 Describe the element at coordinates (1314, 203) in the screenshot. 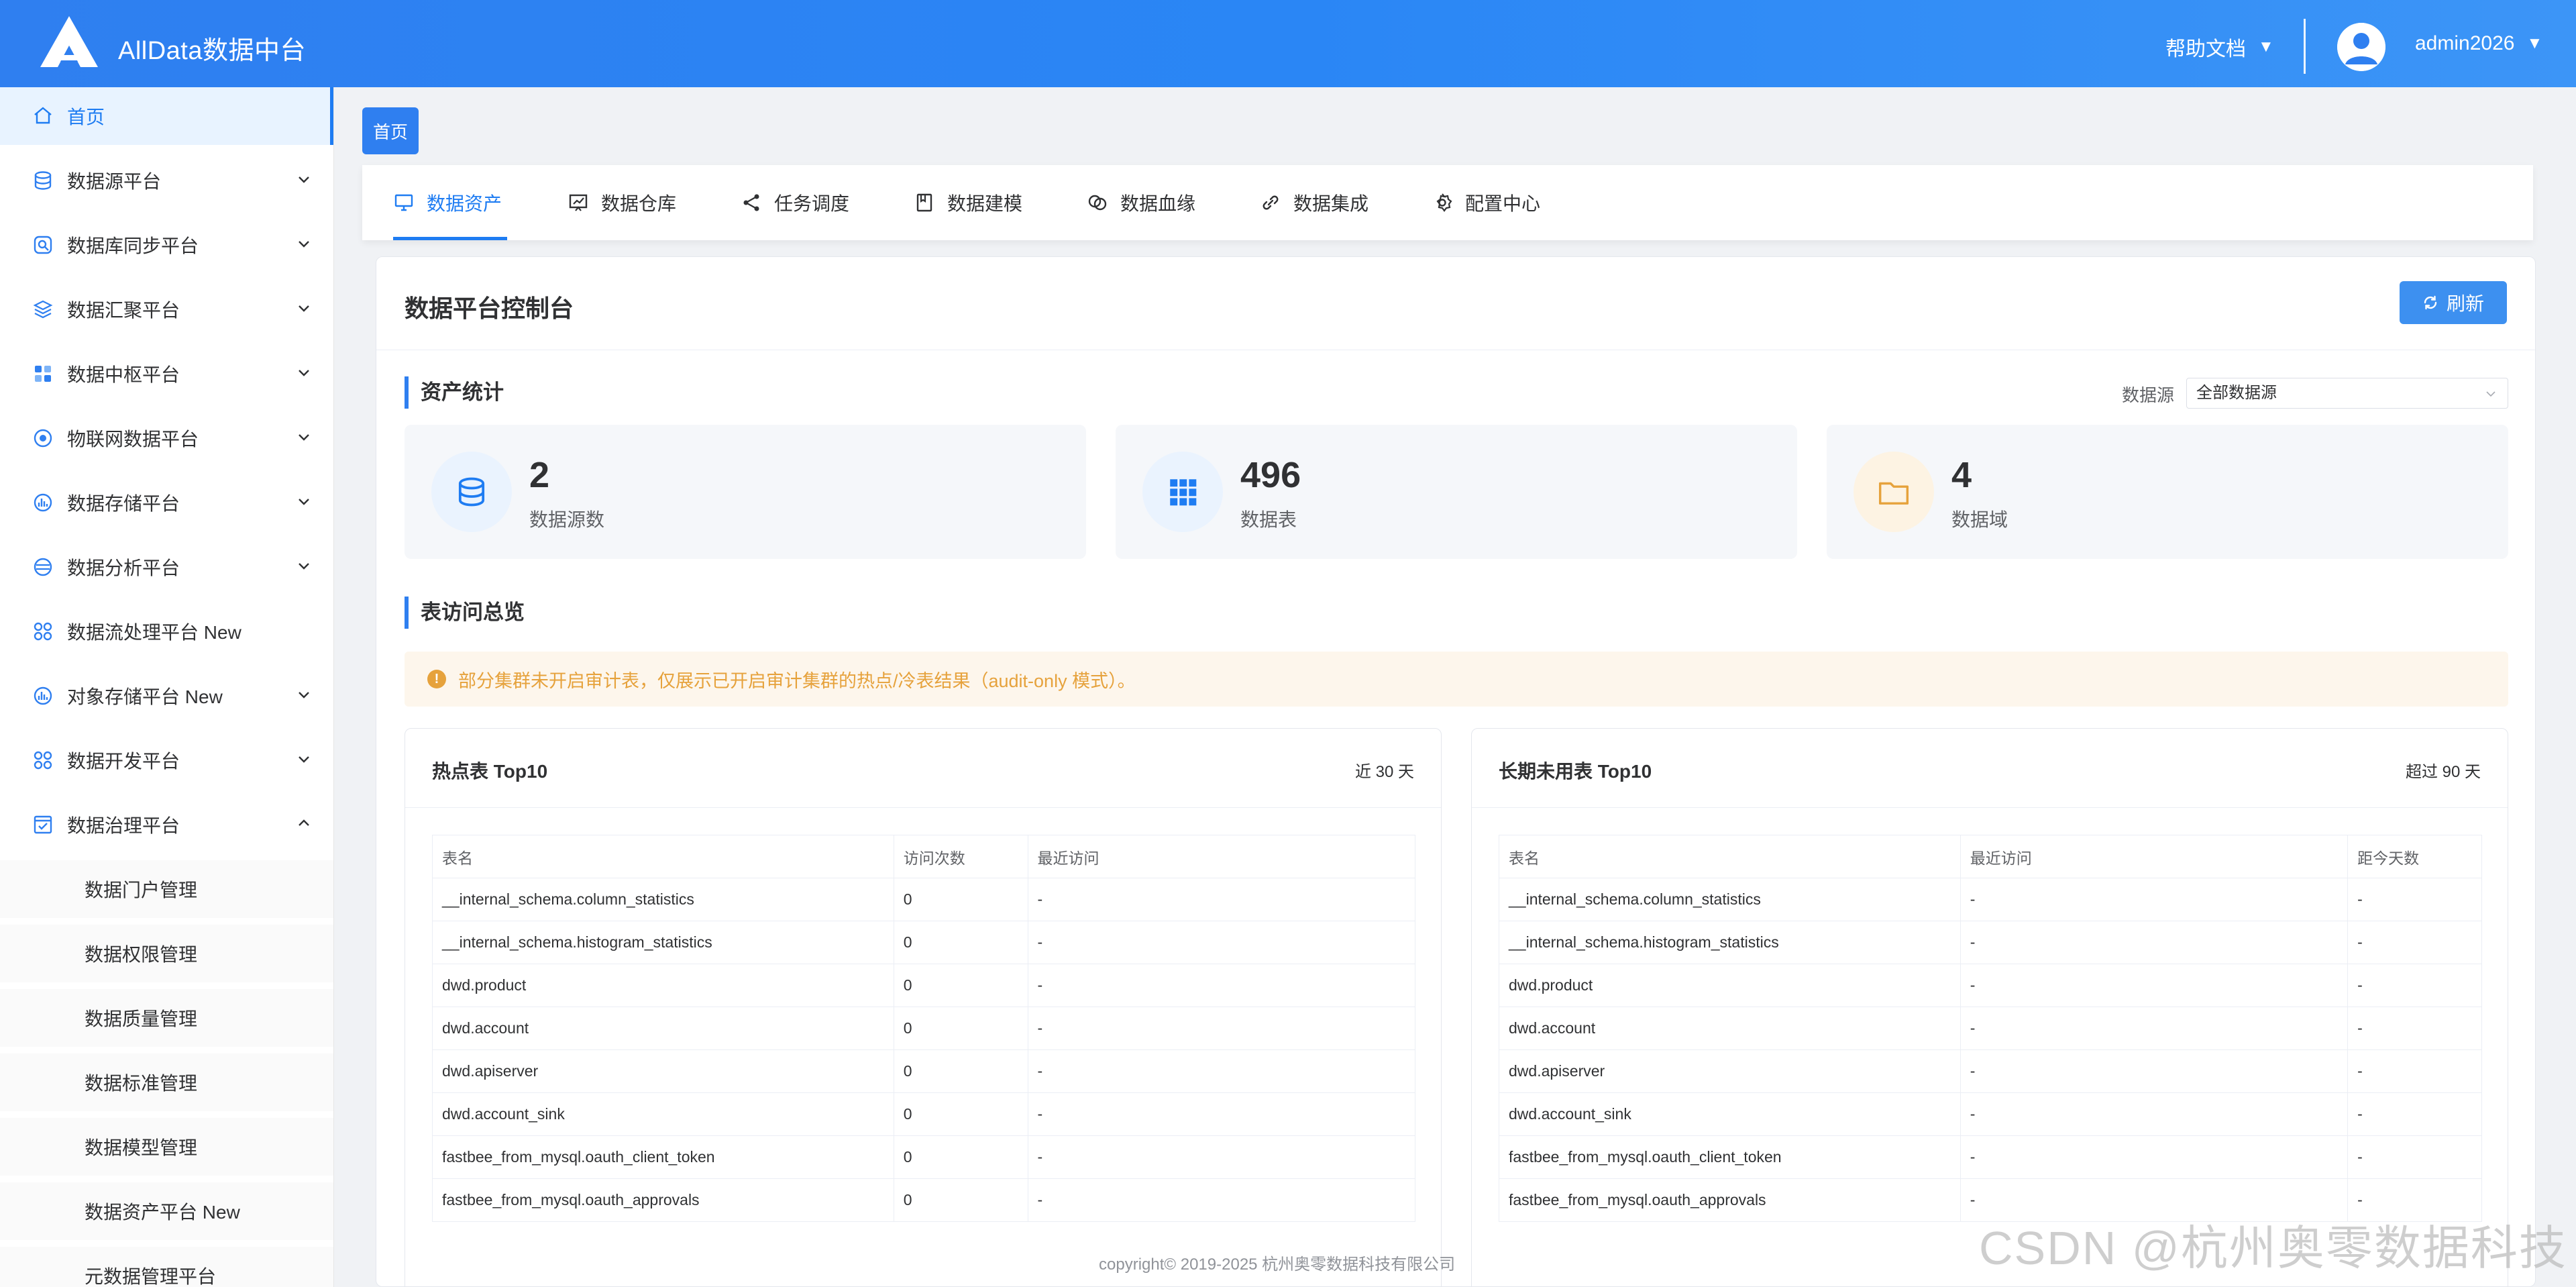

I see `nav-tab: 数据集成` at that location.